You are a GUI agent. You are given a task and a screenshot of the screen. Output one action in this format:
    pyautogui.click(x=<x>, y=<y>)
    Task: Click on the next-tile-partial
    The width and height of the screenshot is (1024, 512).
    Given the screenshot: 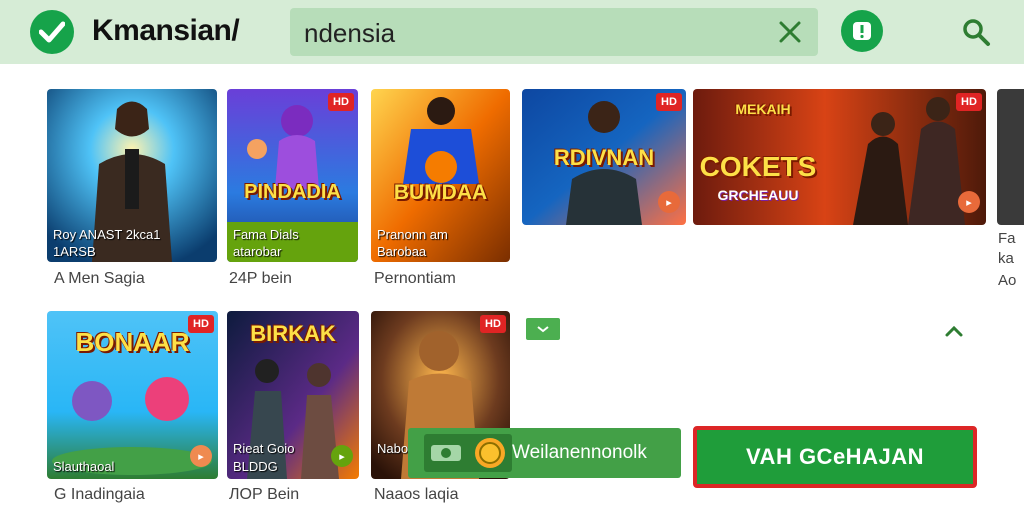 What is the action you would take?
    pyautogui.click(x=1010, y=157)
    